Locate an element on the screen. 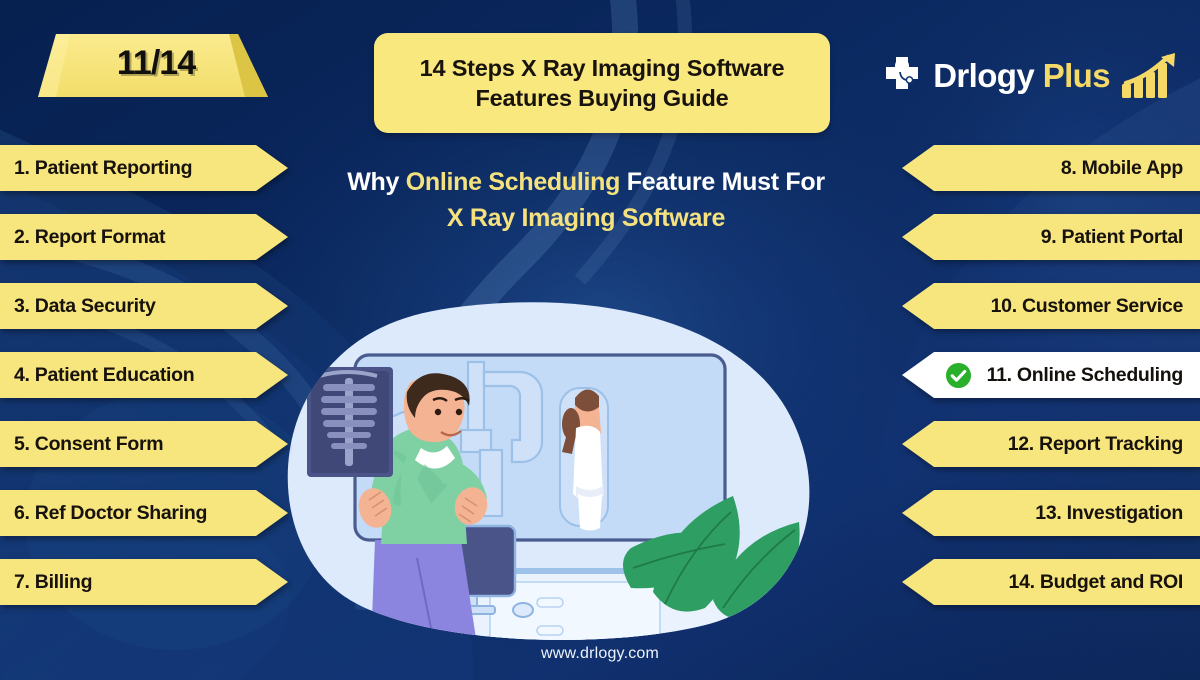  step-counter-badge: 11/14 is located at coordinates (156, 65).